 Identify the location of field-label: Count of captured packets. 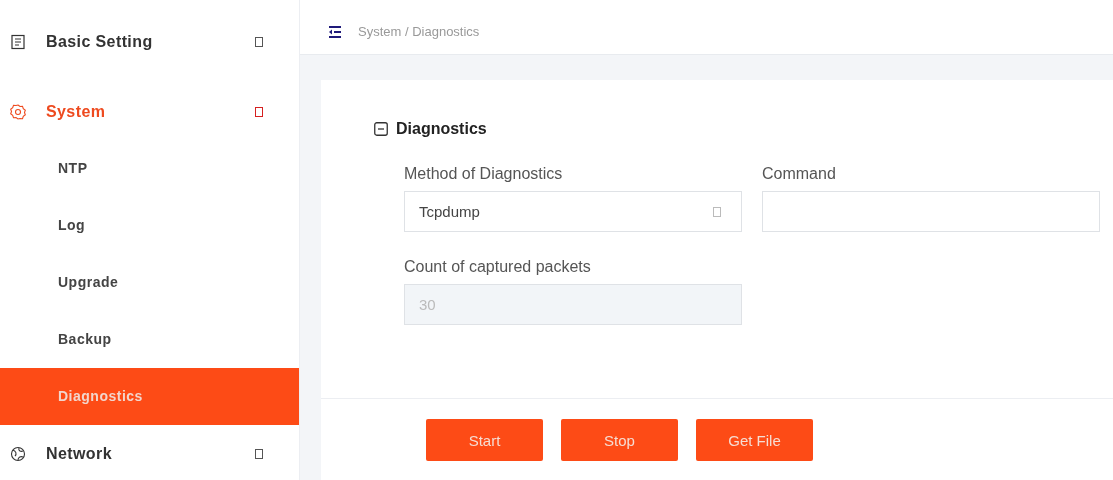
(498, 267).